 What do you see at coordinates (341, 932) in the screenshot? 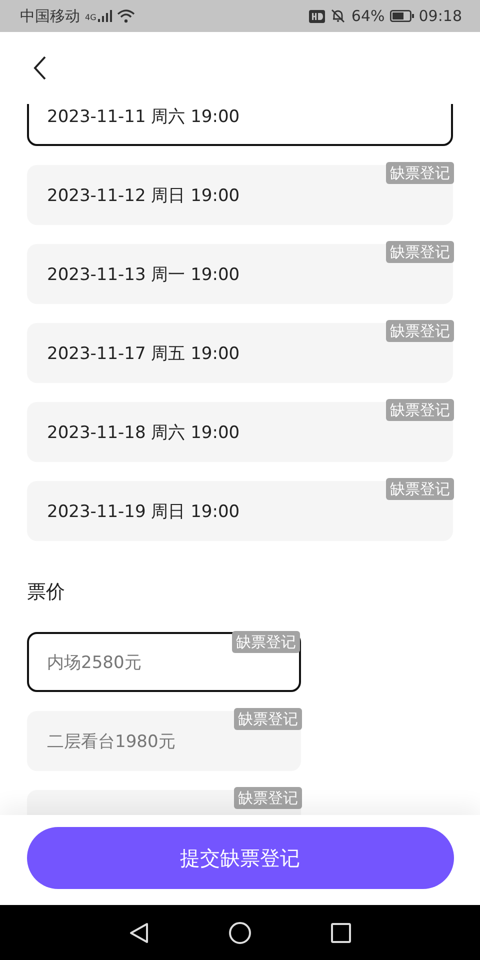
I see `recents-icon` at bounding box center [341, 932].